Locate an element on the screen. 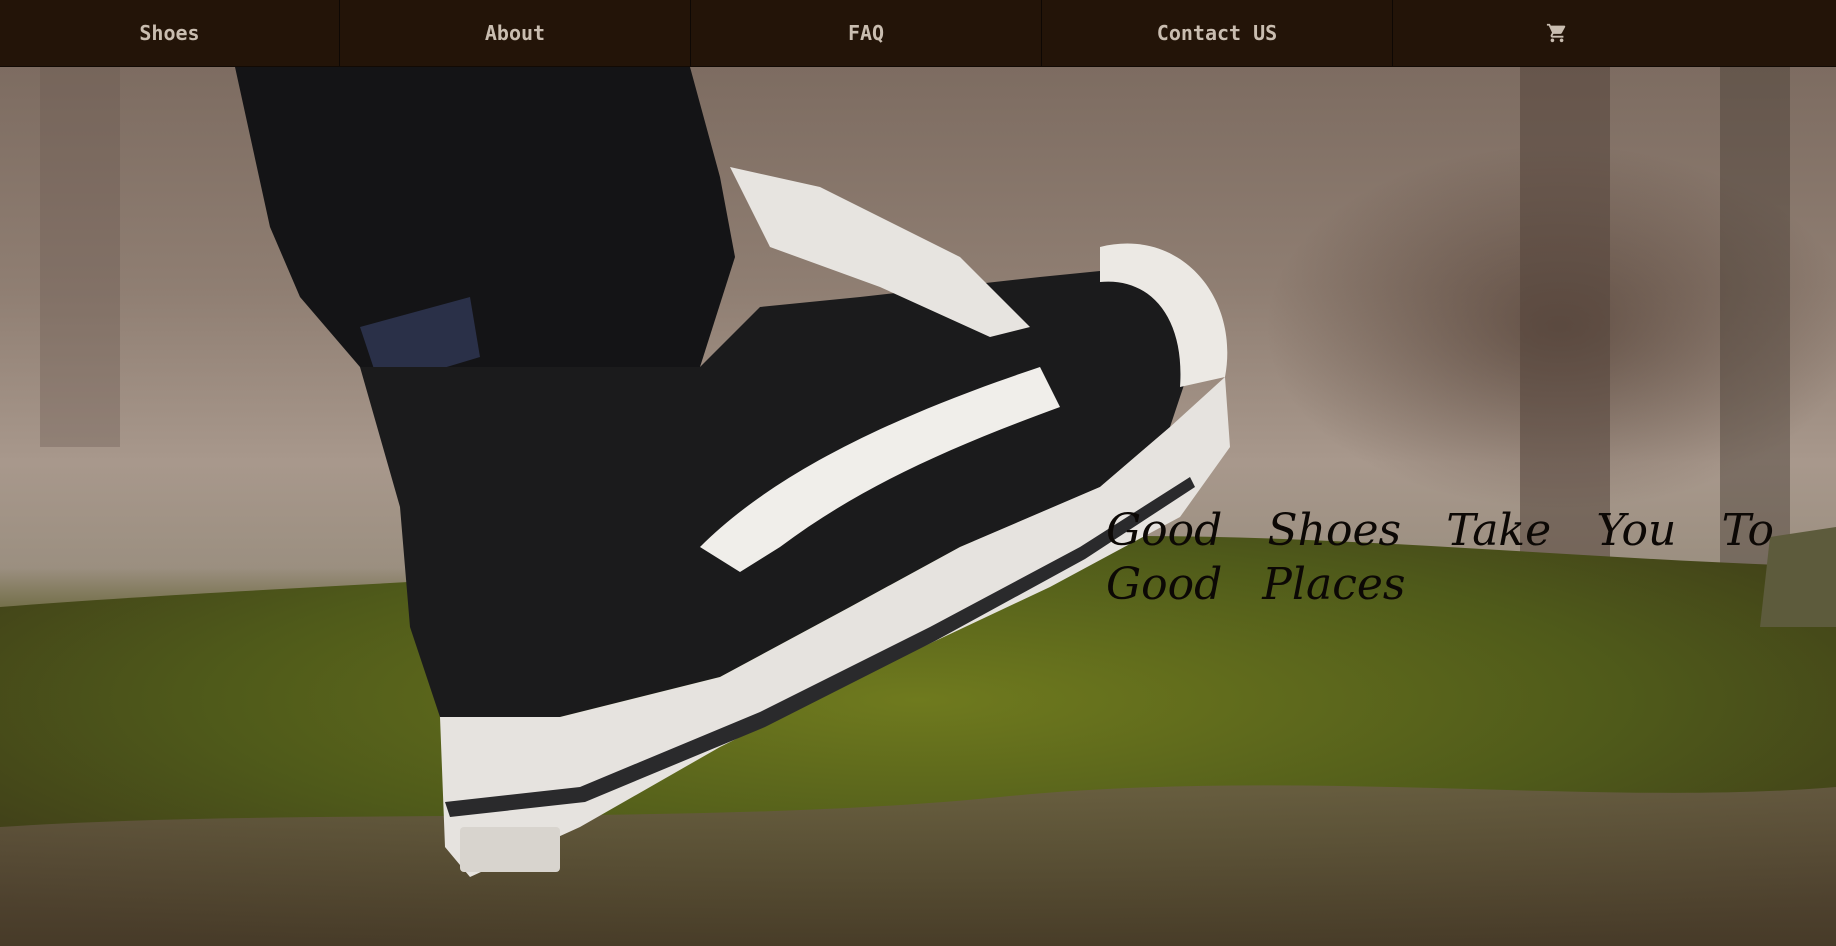 The width and height of the screenshot is (1836, 946). nav-item-about: About is located at coordinates (515, 33).